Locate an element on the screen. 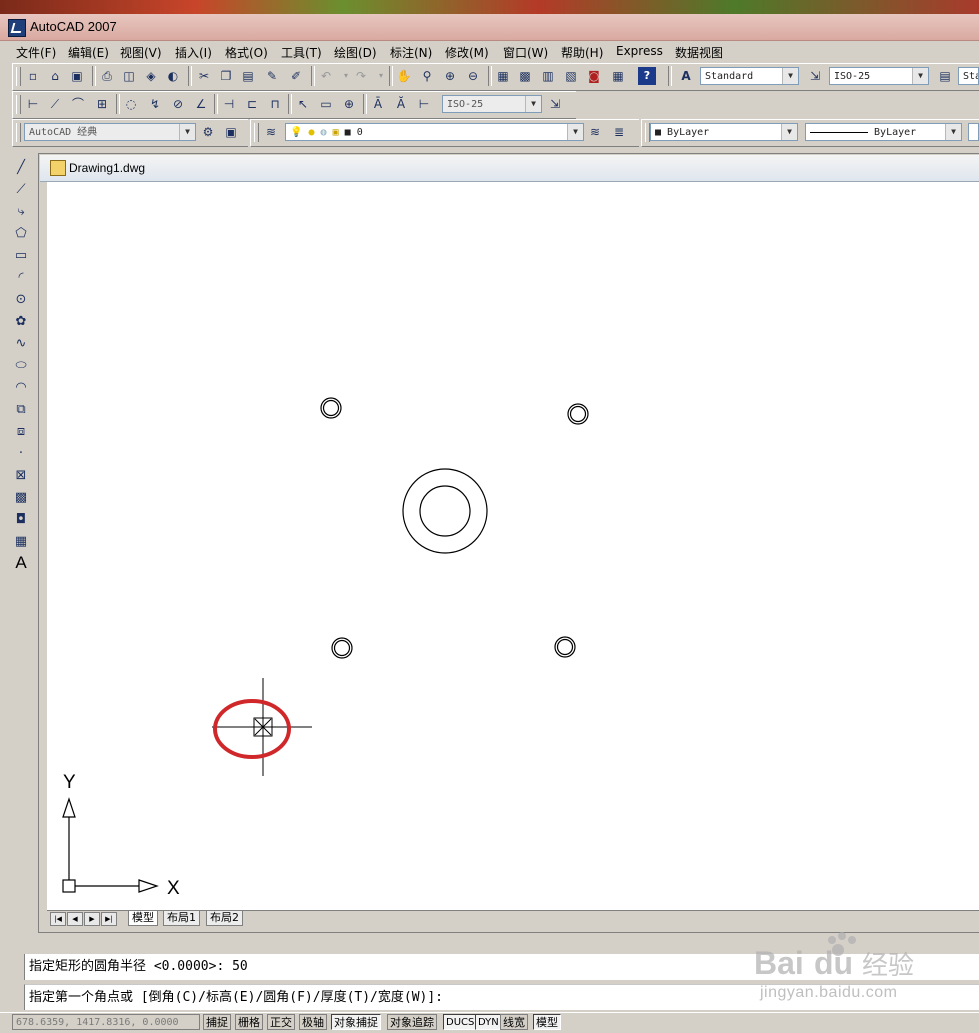 The image size is (979, 1033). osnap-toggle: 对象捕捉 is located at coordinates (356, 1022).